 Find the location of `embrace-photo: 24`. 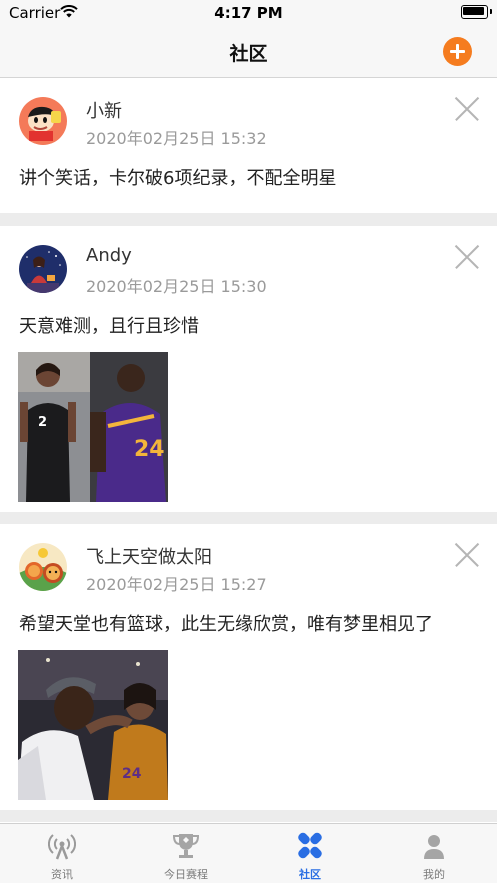

embrace-photo: 24 is located at coordinates (93, 725).